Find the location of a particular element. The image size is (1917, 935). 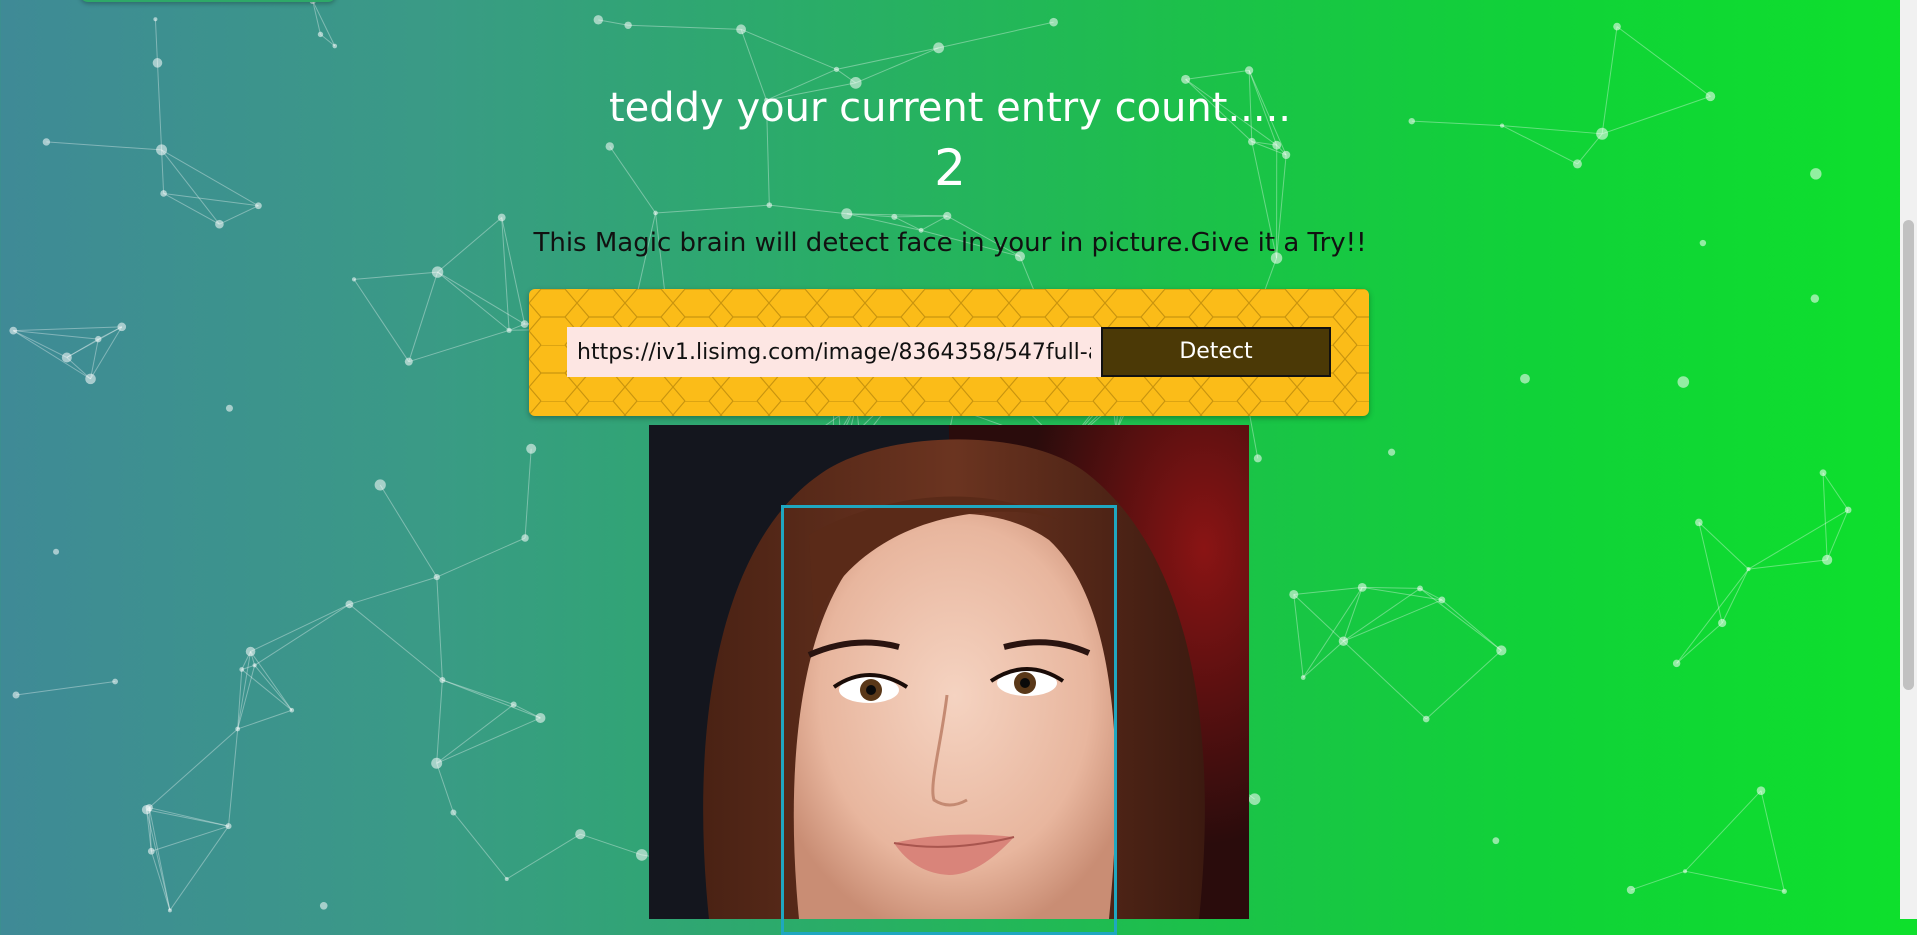

detect-button: Detect is located at coordinates (1216, 352).